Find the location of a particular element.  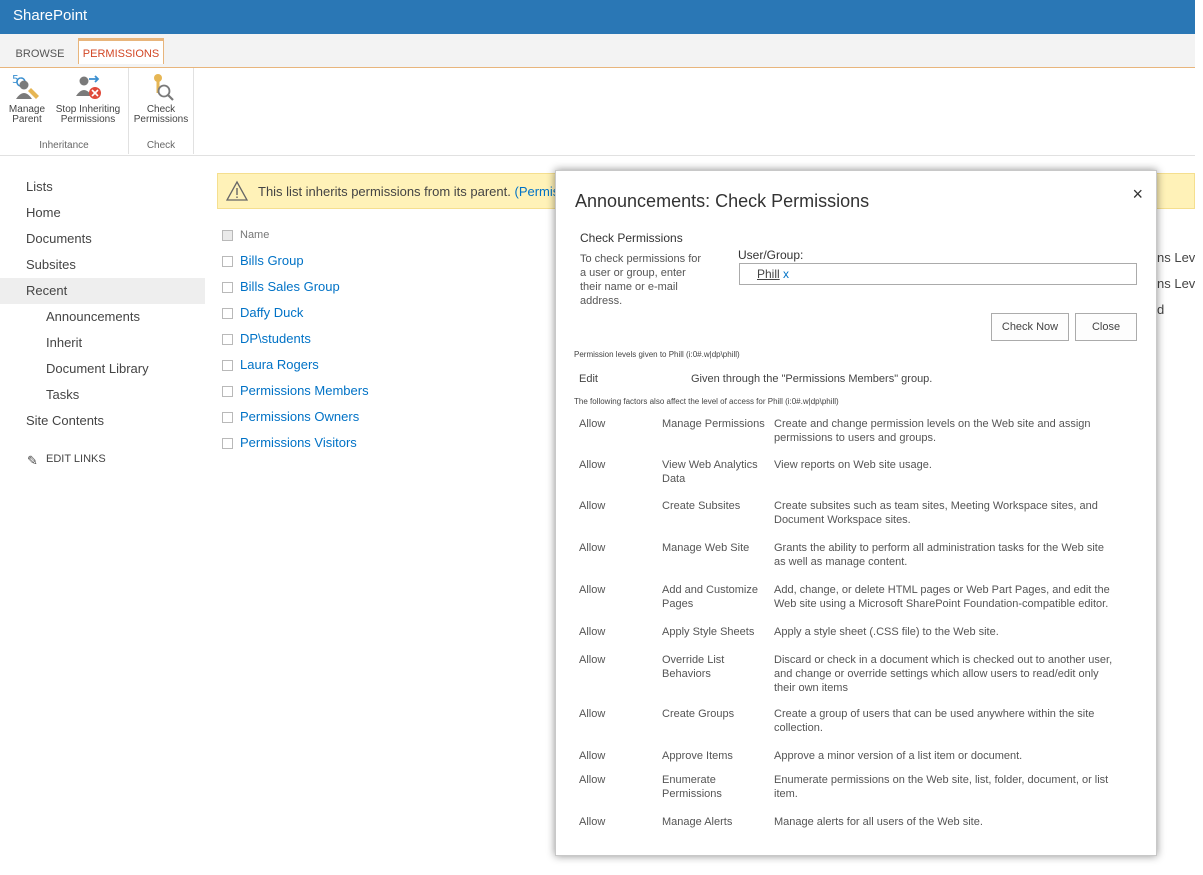

list-item-name: Permissions Members is located at coordinates (304, 390).